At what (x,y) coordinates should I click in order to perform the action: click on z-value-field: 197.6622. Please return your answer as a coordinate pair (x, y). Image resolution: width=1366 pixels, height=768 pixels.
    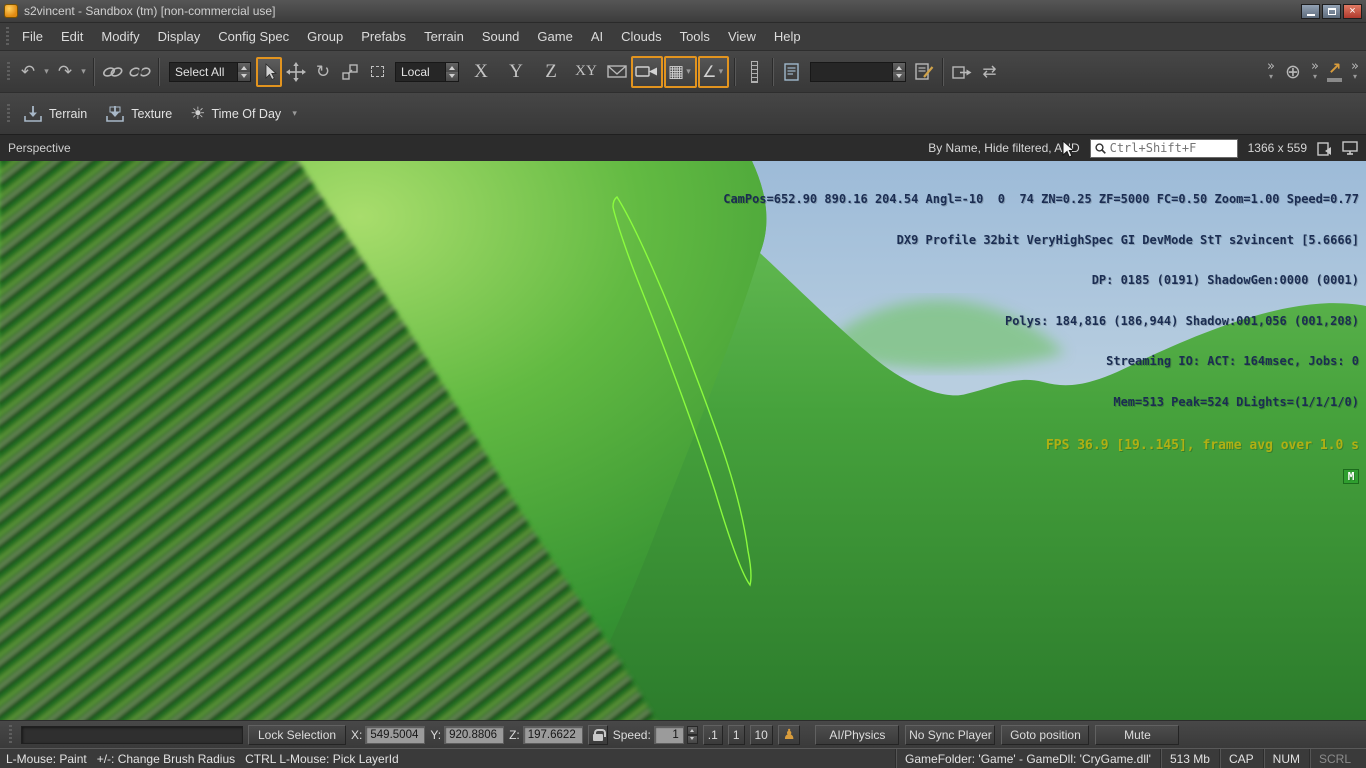
    Looking at the image, I should click on (552, 734).